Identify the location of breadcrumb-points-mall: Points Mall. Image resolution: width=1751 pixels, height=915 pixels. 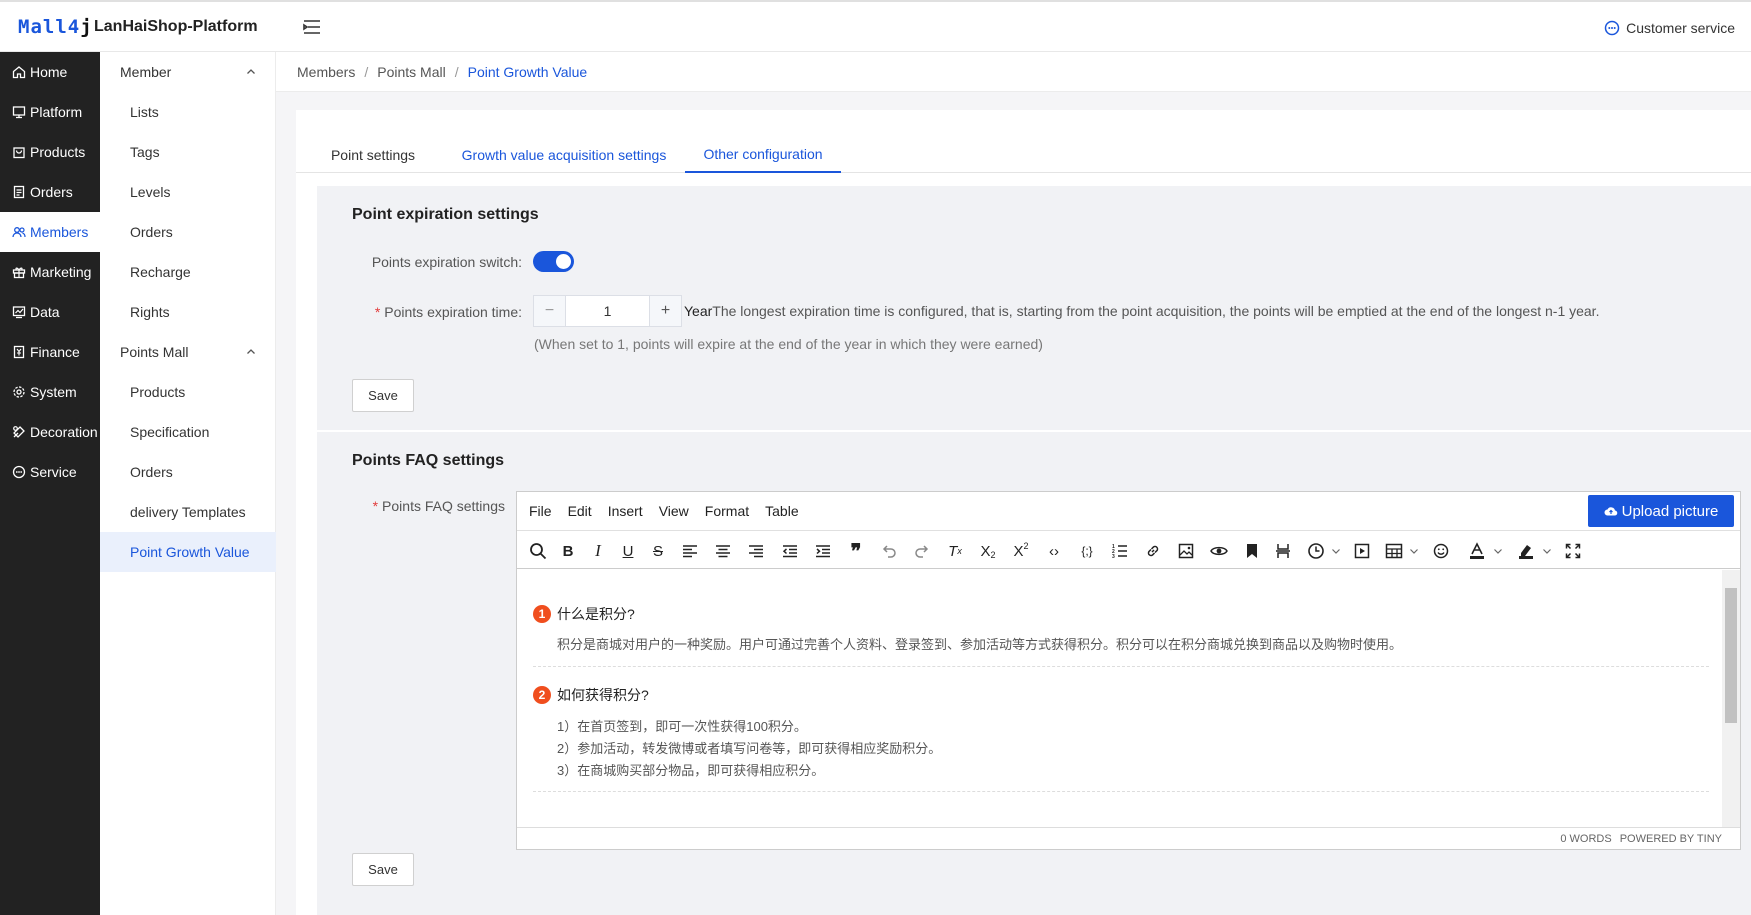
(411, 72).